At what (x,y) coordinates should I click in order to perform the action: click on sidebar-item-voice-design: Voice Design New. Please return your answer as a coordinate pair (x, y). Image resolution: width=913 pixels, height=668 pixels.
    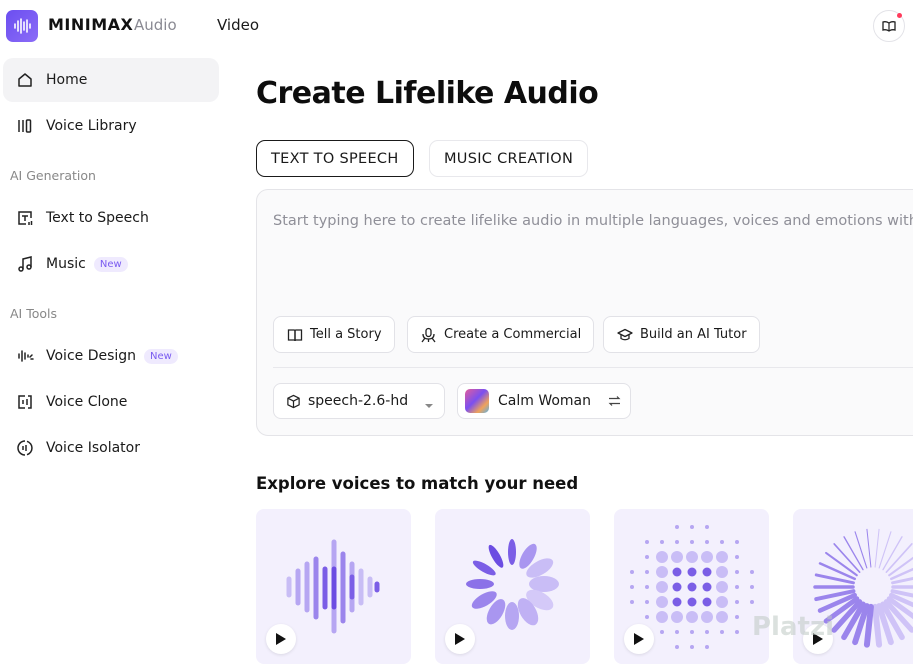
    Looking at the image, I should click on (111, 356).